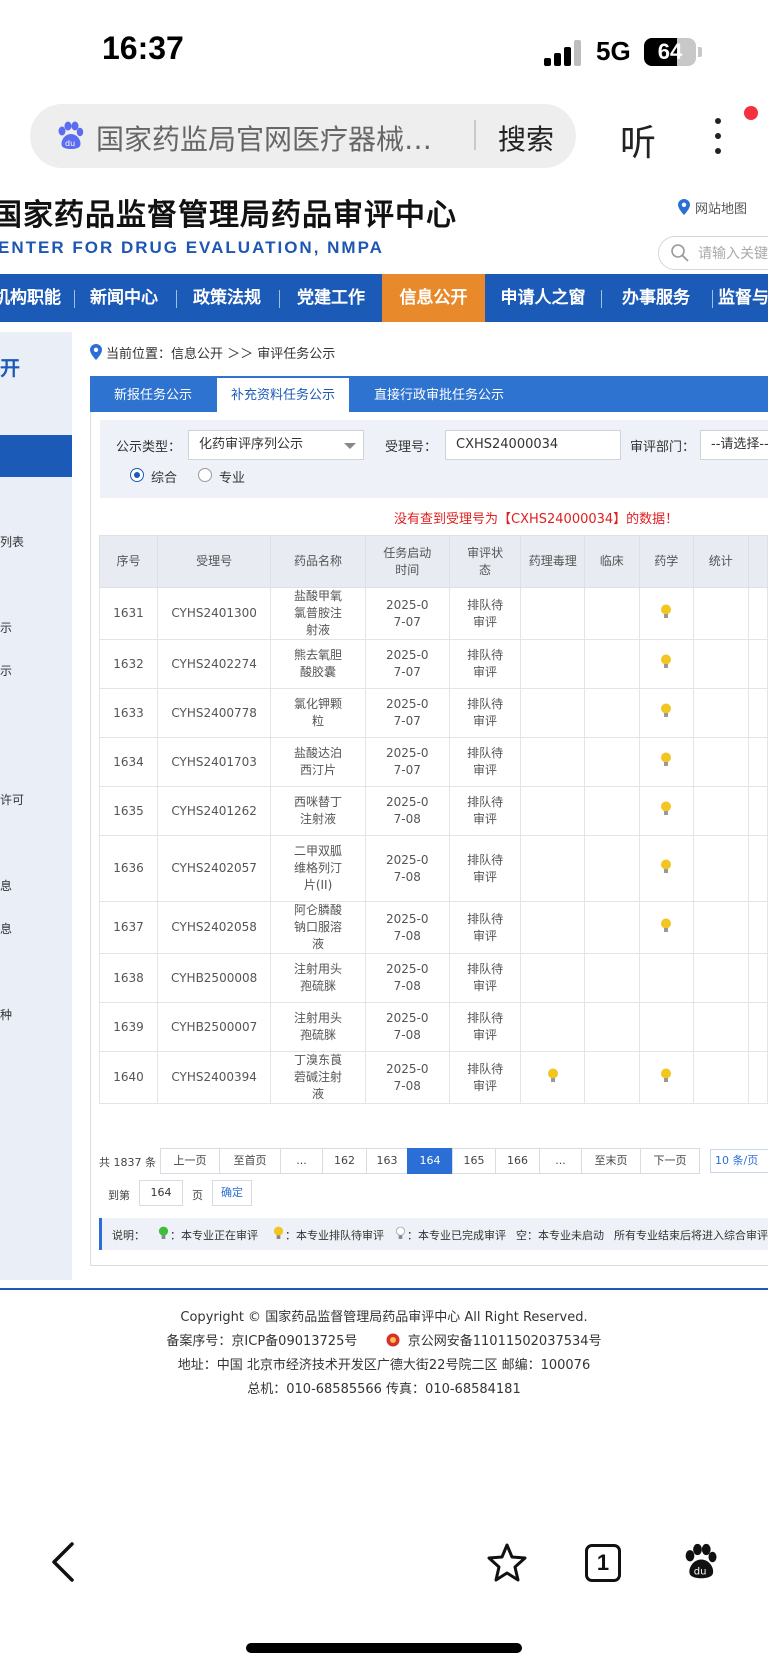 The image size is (768, 1665). Describe the element at coordinates (433, 927) in the screenshot. I see `table-row: 1637 CYHS2402058 阿仑膦酸钠口服溶液 2025-07-08 排队待审评` at that location.